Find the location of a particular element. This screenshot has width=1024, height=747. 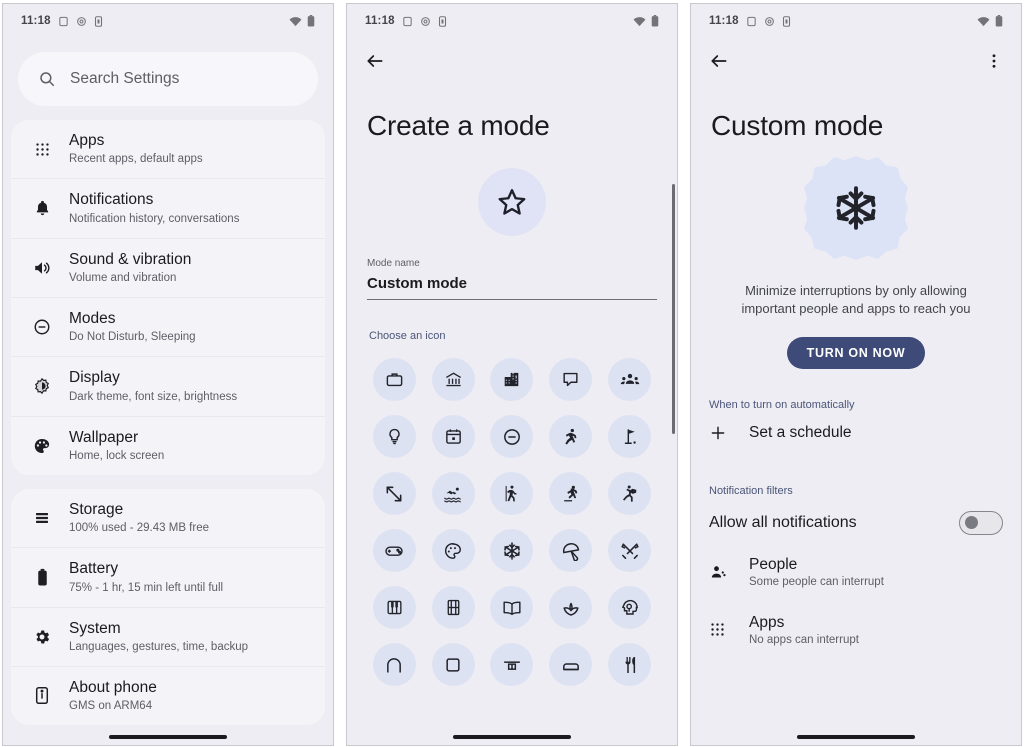

set-a-schedule-row: Set a schedule is located at coordinates (856, 433).